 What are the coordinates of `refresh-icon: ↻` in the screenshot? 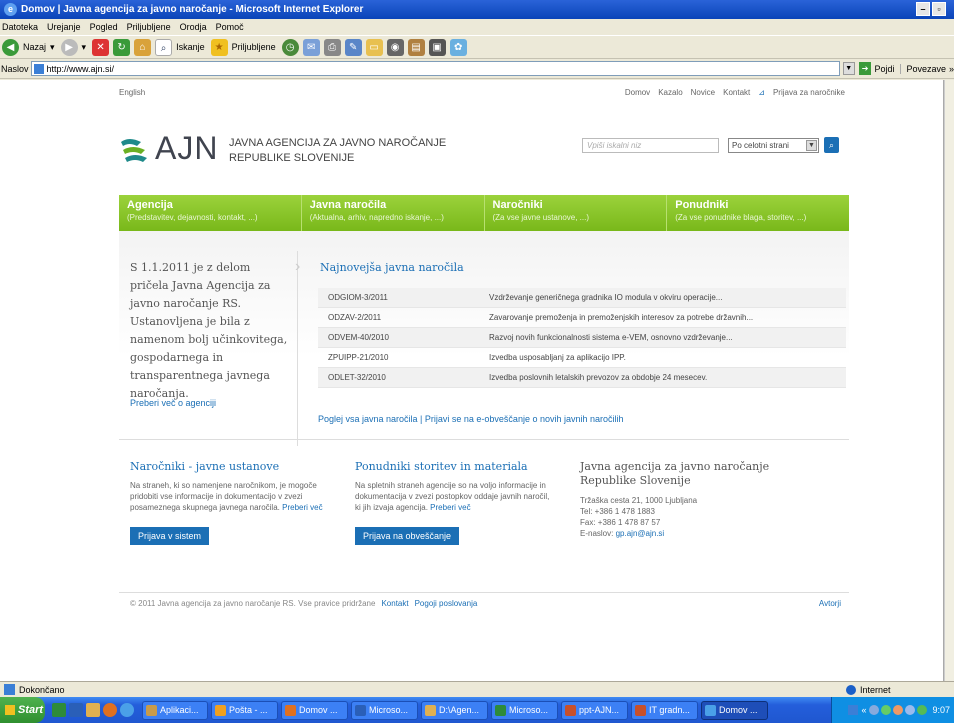 It's located at (122, 47).